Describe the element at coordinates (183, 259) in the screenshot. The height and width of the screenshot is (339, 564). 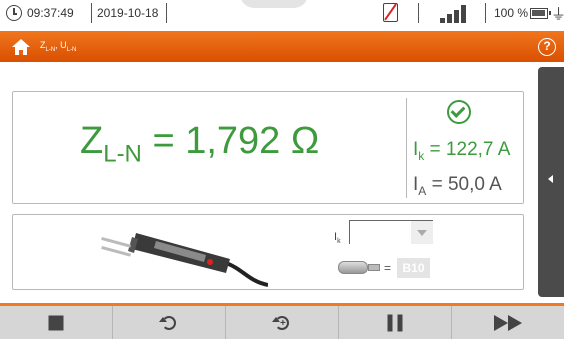
I see `plug-probe-image` at that location.